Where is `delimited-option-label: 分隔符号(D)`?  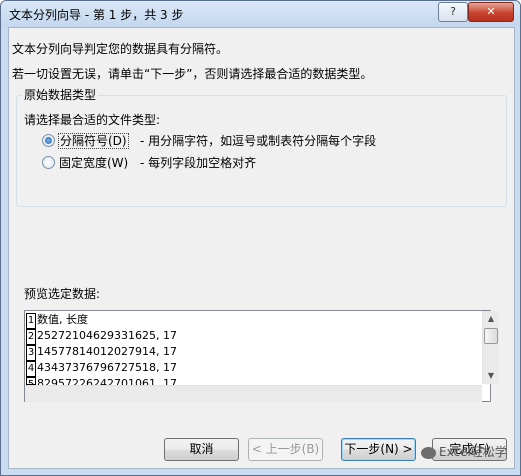
delimited-option-label: 分隔符号(D) is located at coordinates (93, 140).